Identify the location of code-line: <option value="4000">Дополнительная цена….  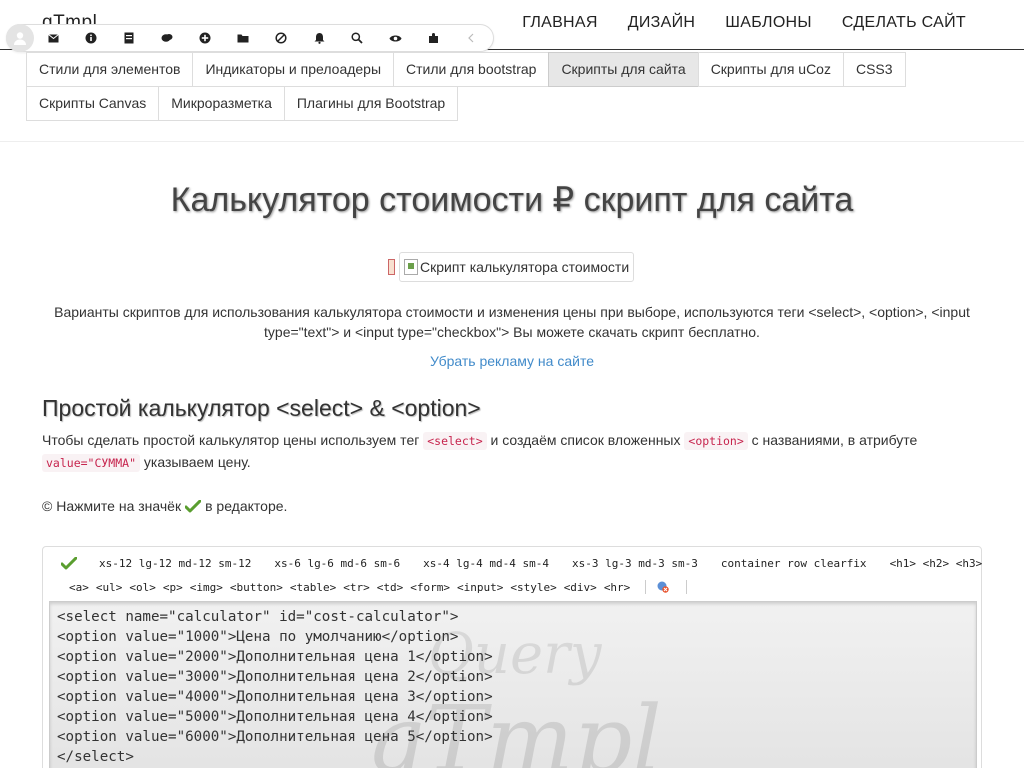
(275, 697).